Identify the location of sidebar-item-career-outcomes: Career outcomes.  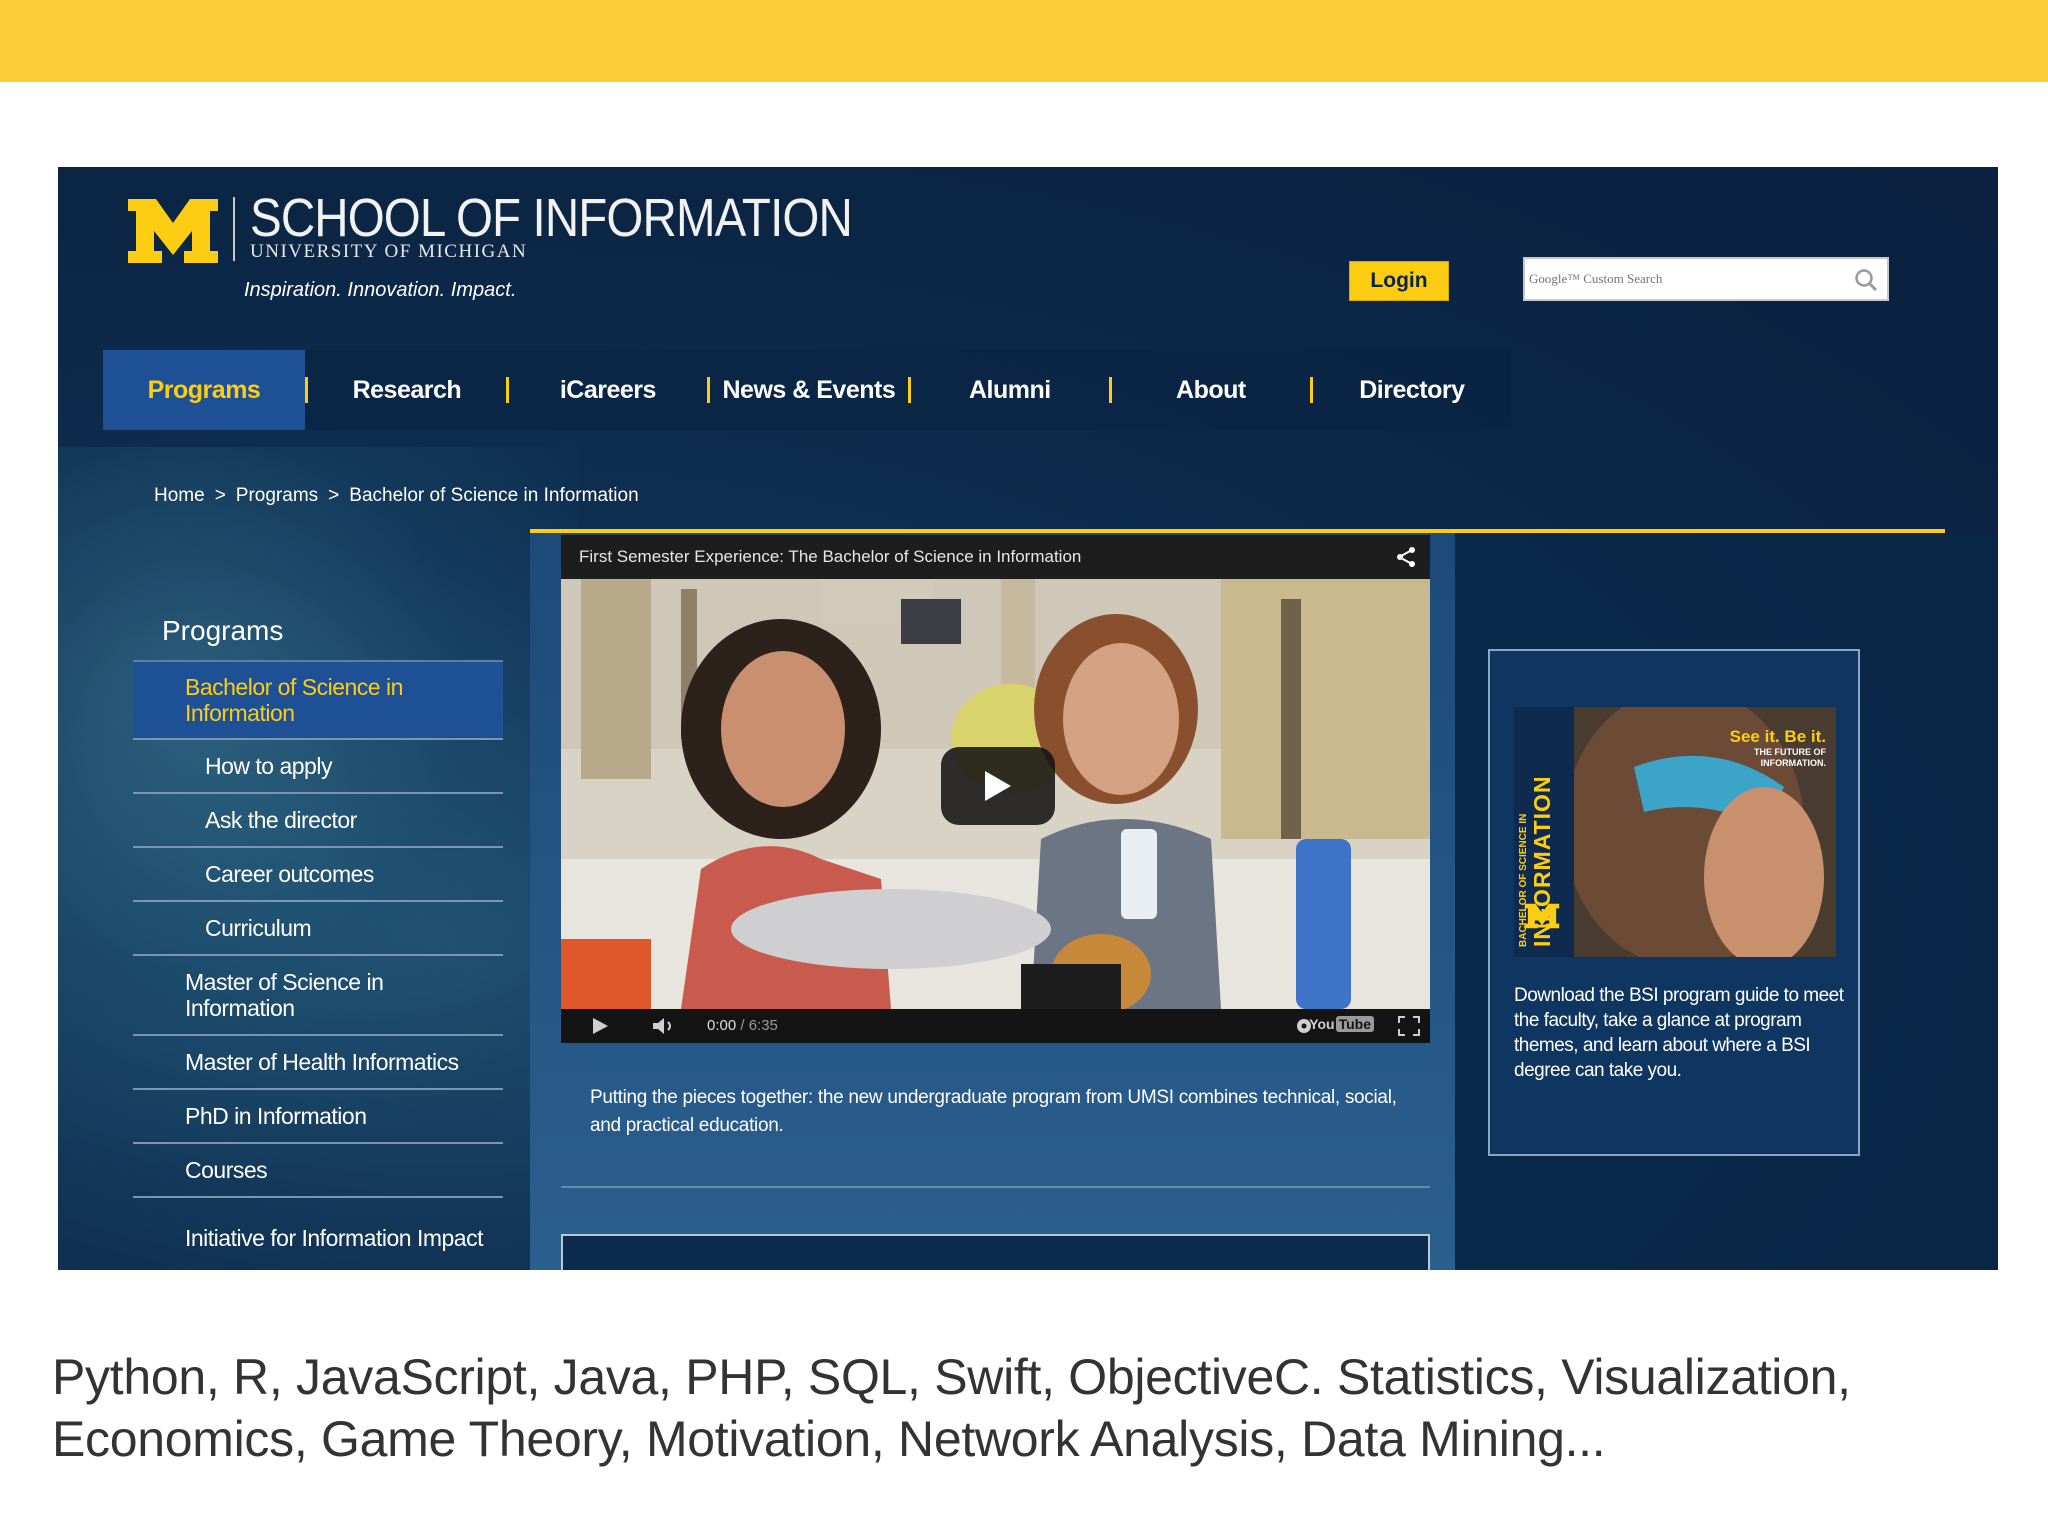
(318, 875).